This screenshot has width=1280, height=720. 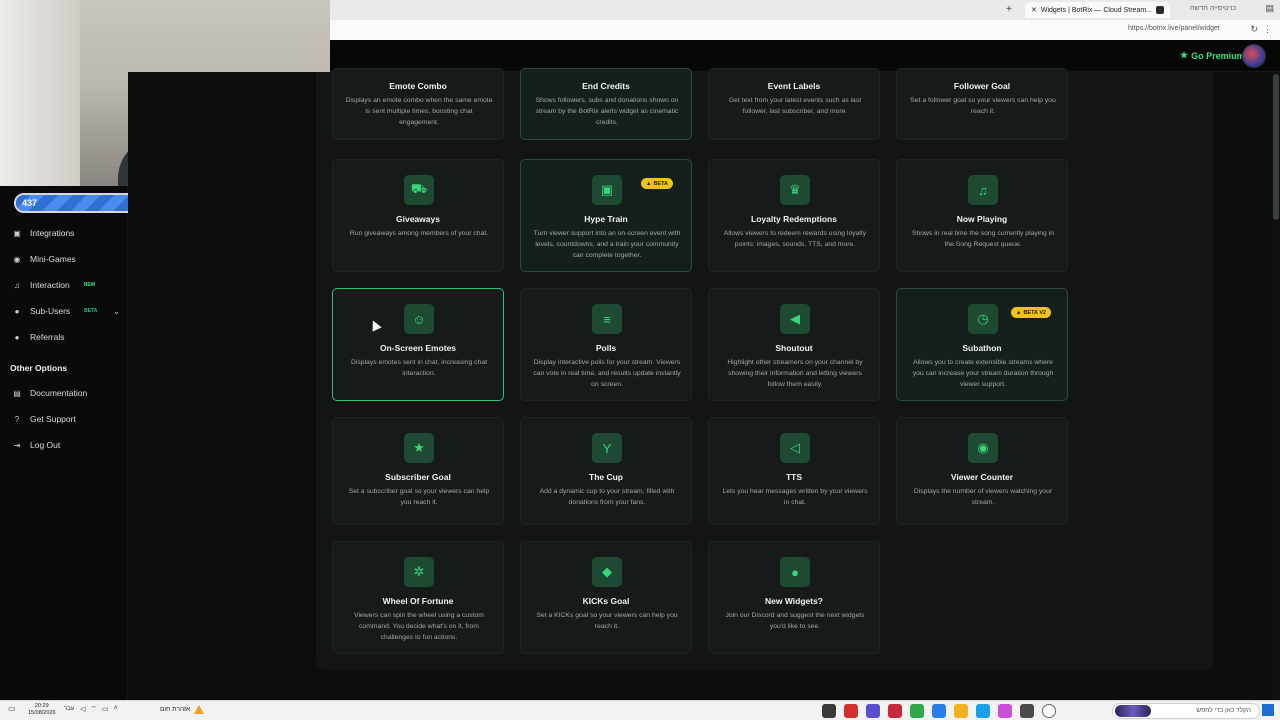 I want to click on task-view-icon, so click(x=1027, y=711).